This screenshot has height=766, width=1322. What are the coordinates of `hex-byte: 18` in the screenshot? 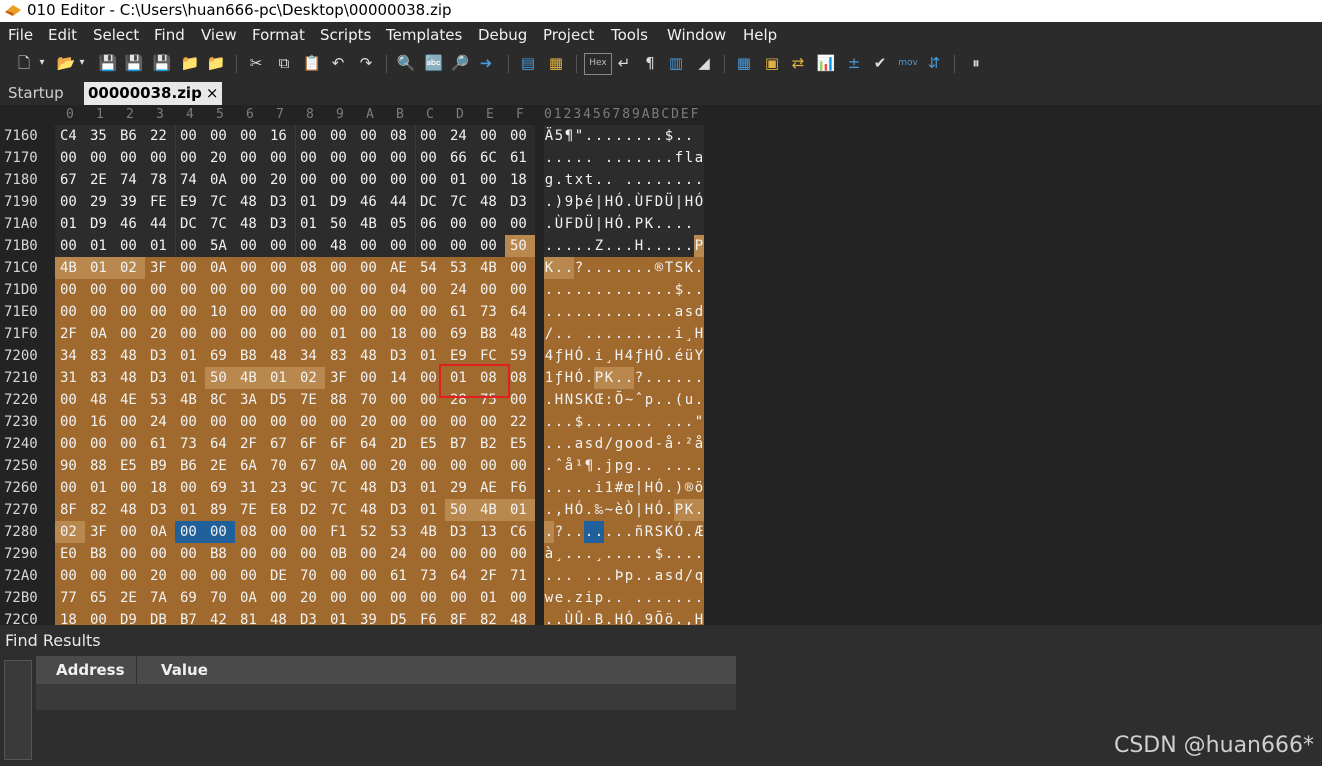 It's located at (160, 488).